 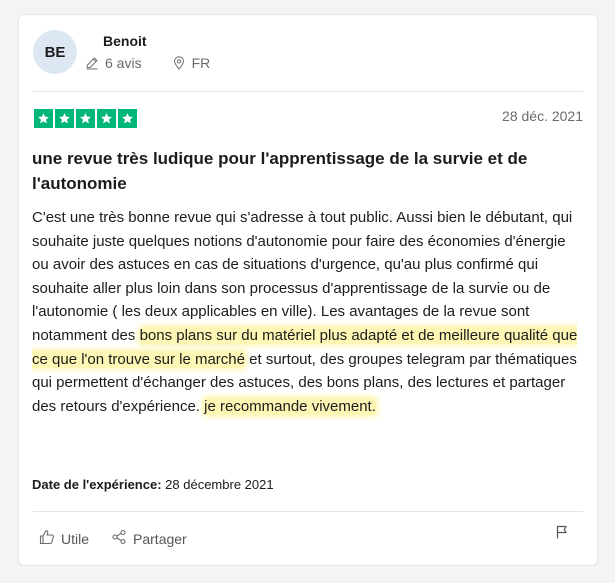 I want to click on share-icon, so click(x=119, y=538).